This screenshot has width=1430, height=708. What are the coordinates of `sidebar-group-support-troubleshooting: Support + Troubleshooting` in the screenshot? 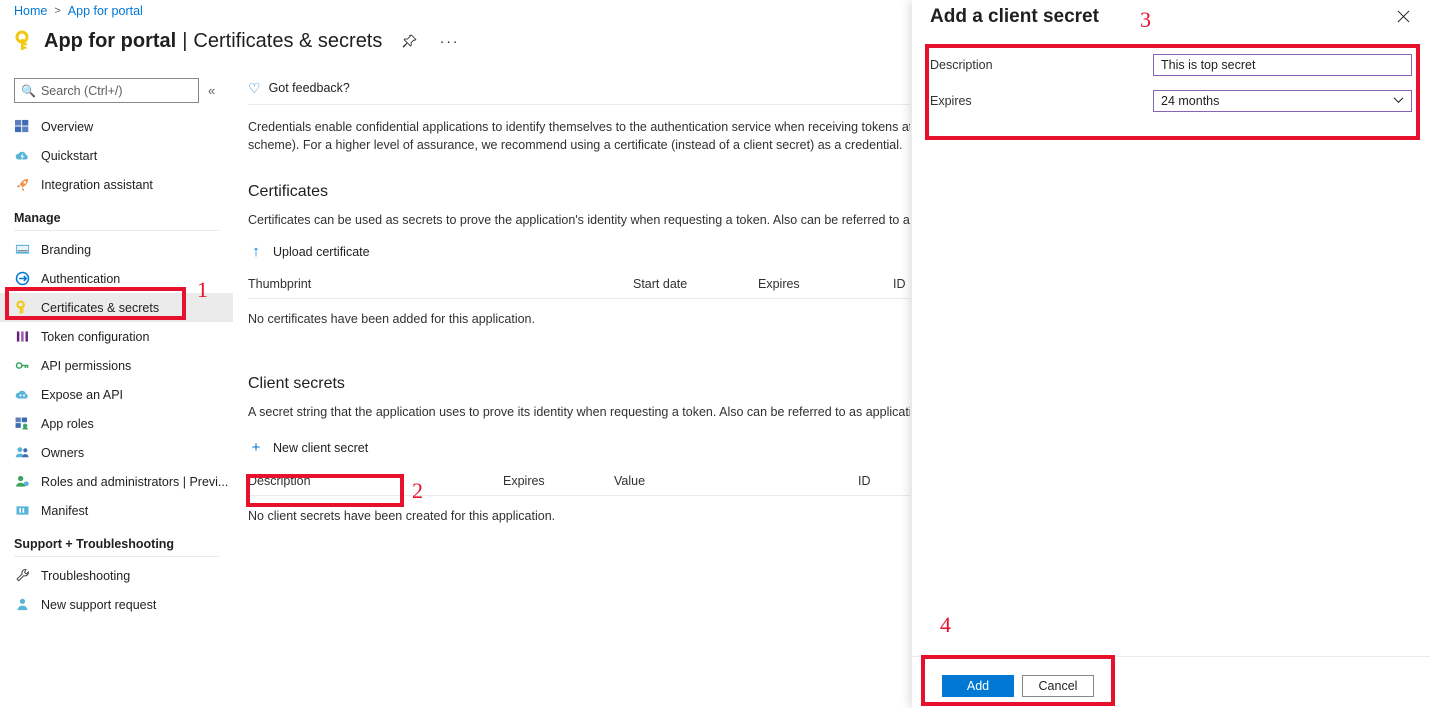 It's located at (94, 544).